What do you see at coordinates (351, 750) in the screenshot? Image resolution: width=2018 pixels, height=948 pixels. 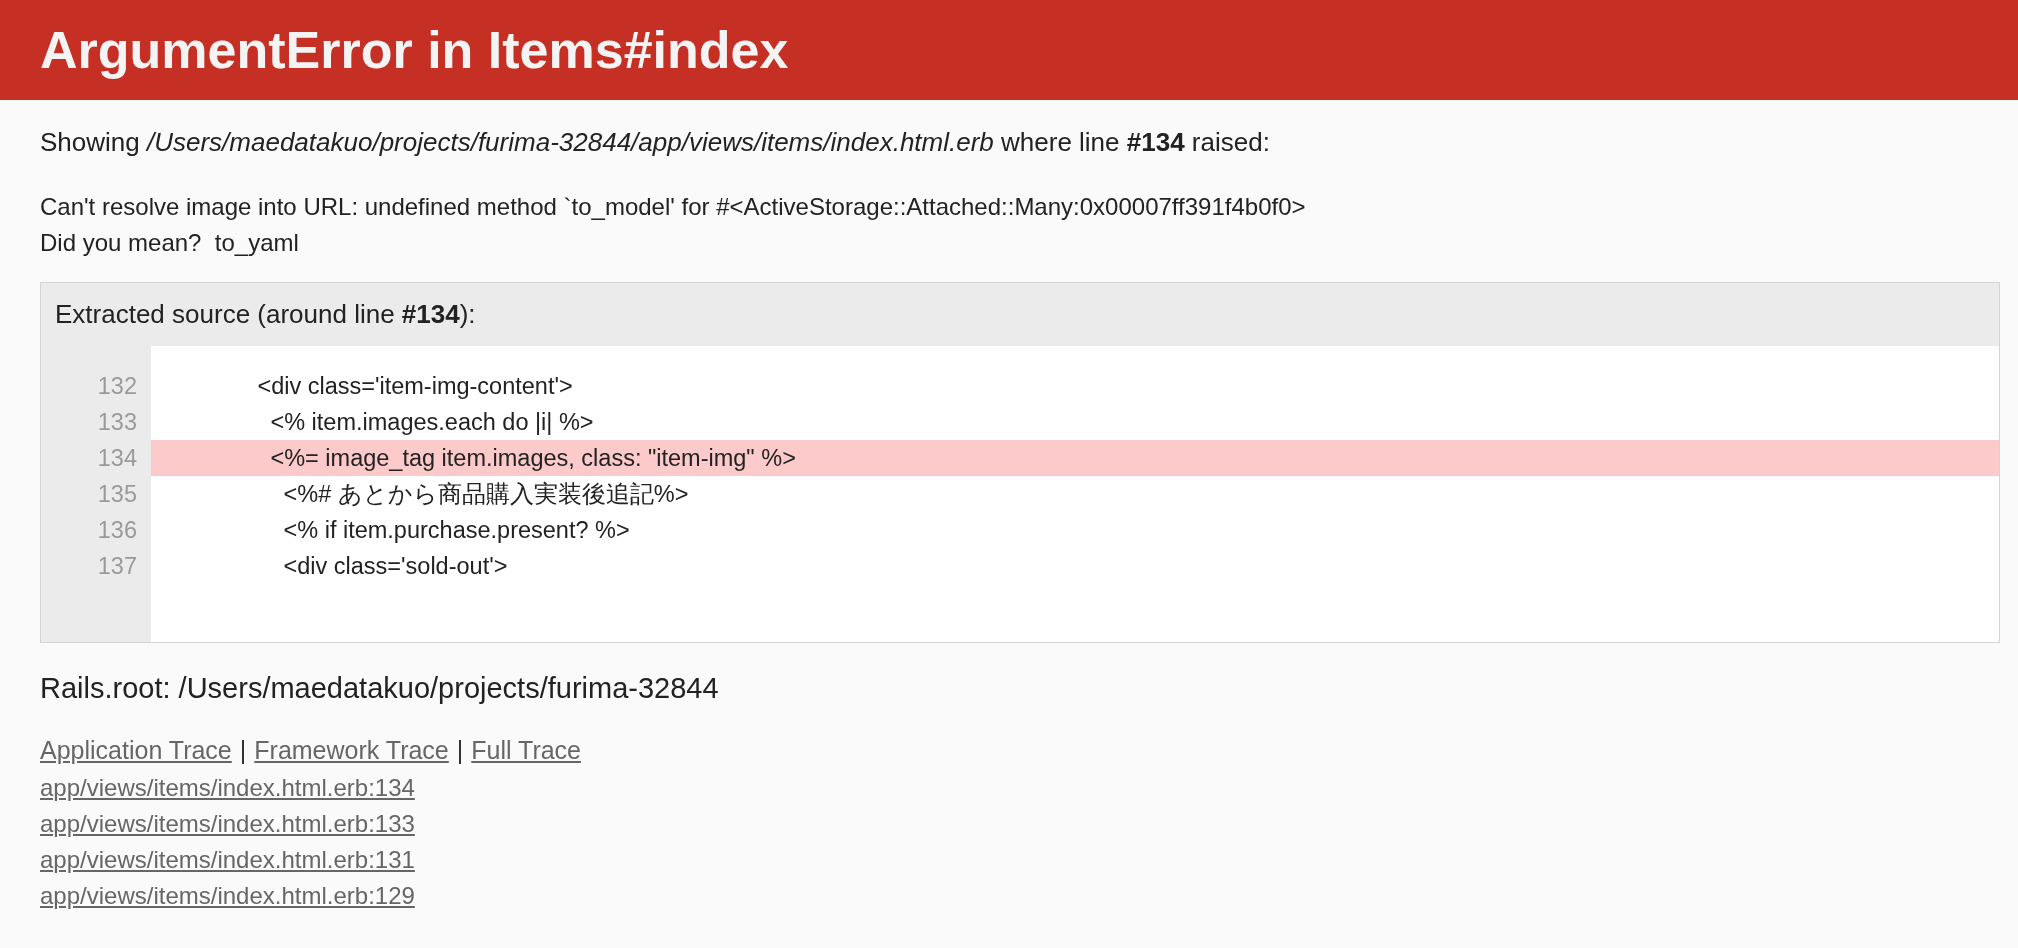 I see `trace-link: Framework Trace` at bounding box center [351, 750].